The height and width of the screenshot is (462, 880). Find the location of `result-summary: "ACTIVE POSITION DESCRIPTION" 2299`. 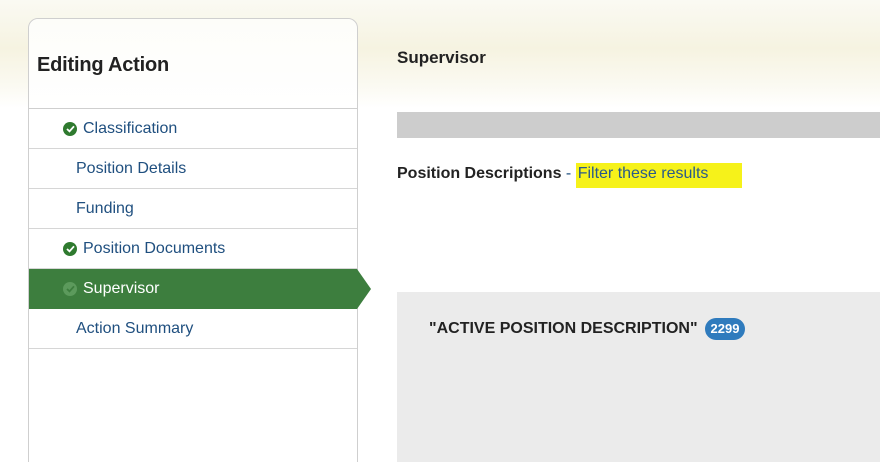

result-summary: "ACTIVE POSITION DESCRIPTION" 2299 is located at coordinates (587, 329).